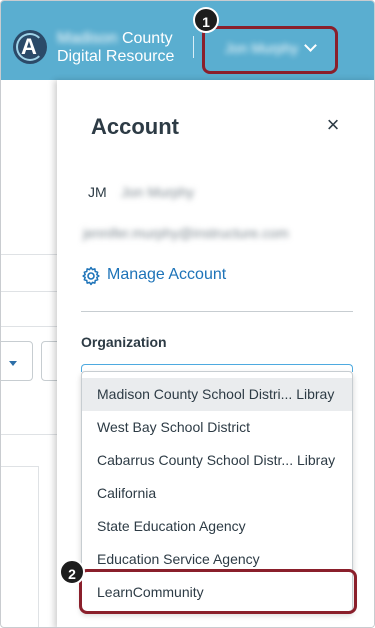 The width and height of the screenshot is (375, 628). Describe the element at coordinates (186, 233) in the screenshot. I see `user-email: jennifer.murphy@instructure.com` at that location.